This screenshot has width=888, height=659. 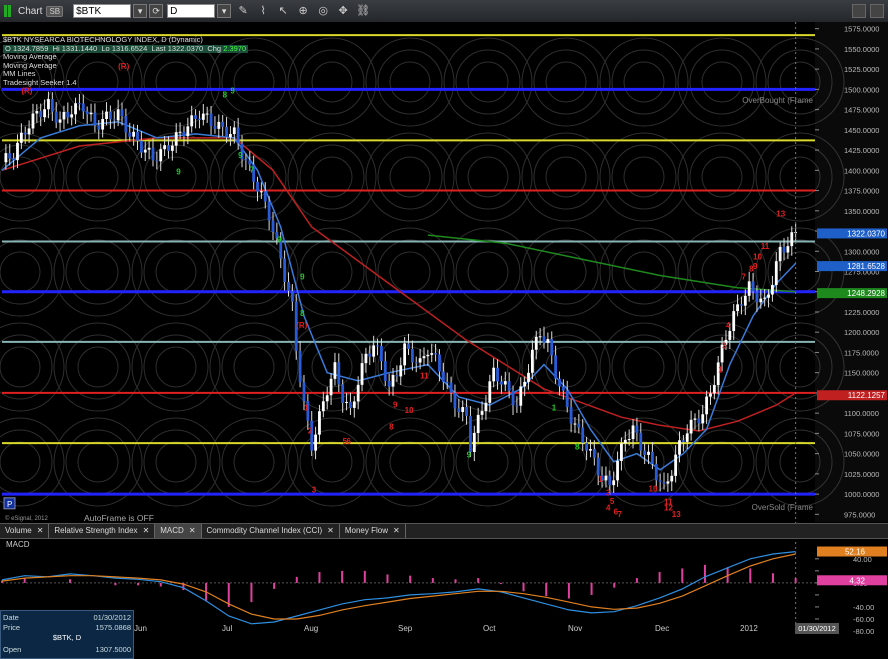 What do you see at coordinates (102, 11) in the screenshot?
I see `symbol-input: $BTK` at bounding box center [102, 11].